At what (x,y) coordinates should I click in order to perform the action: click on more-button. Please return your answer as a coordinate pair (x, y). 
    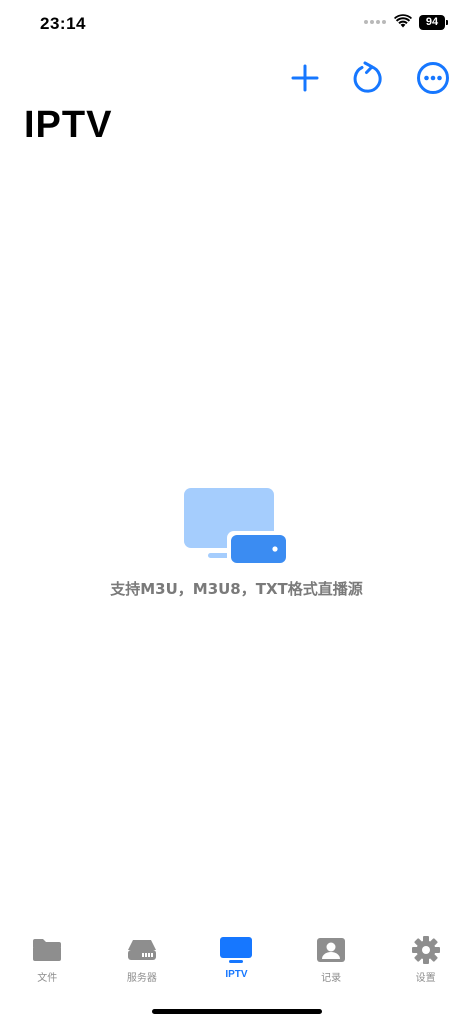
    Looking at the image, I should click on (433, 78).